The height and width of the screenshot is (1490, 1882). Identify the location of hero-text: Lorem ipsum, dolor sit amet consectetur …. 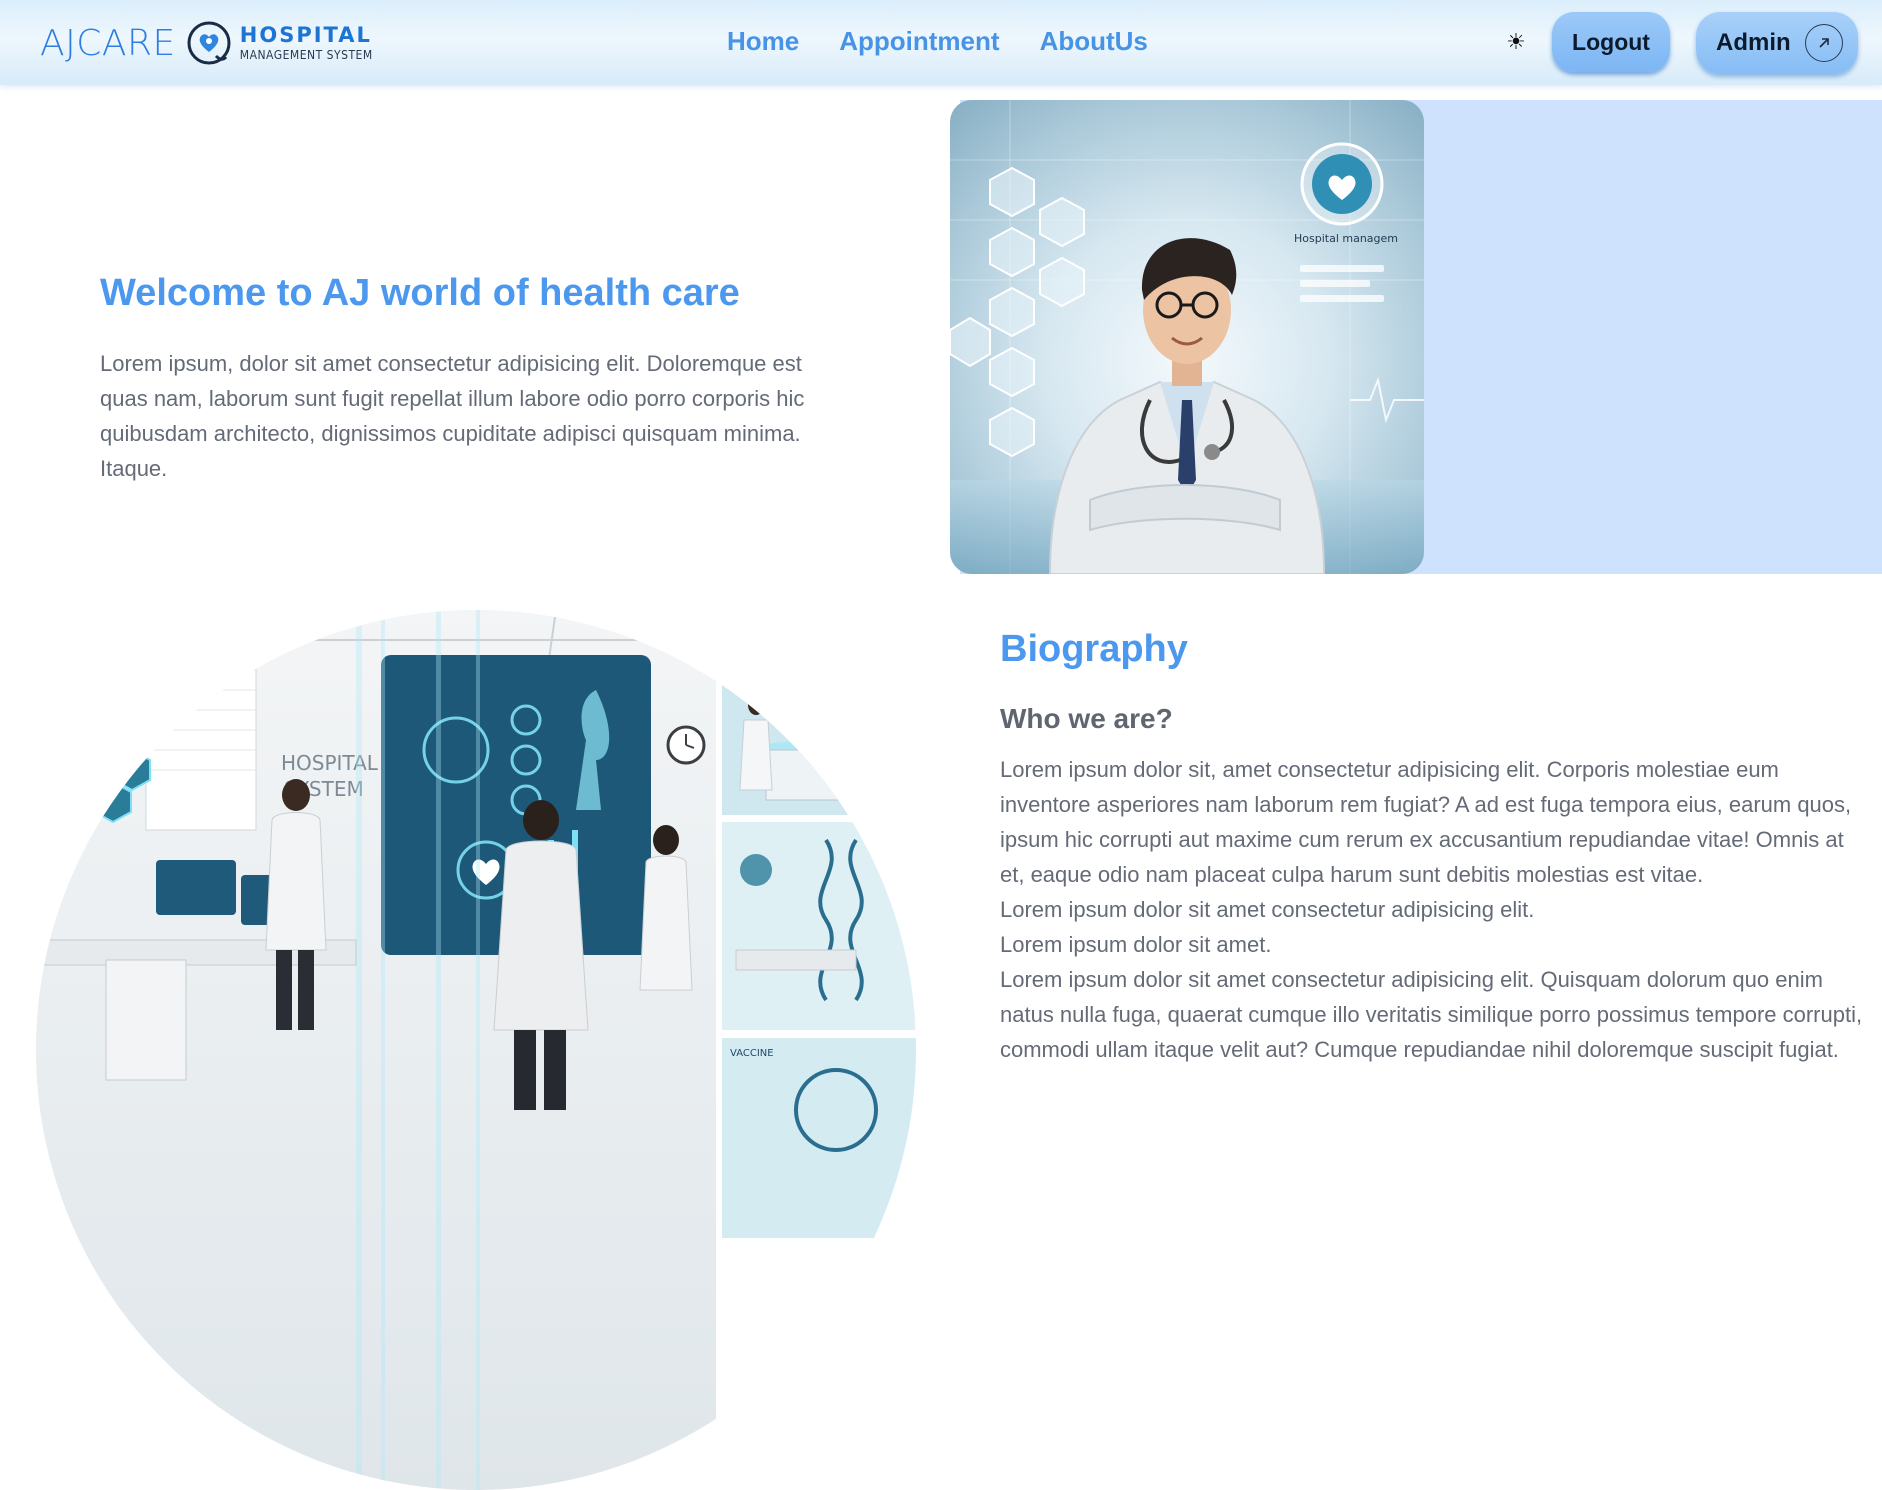
(452, 416).